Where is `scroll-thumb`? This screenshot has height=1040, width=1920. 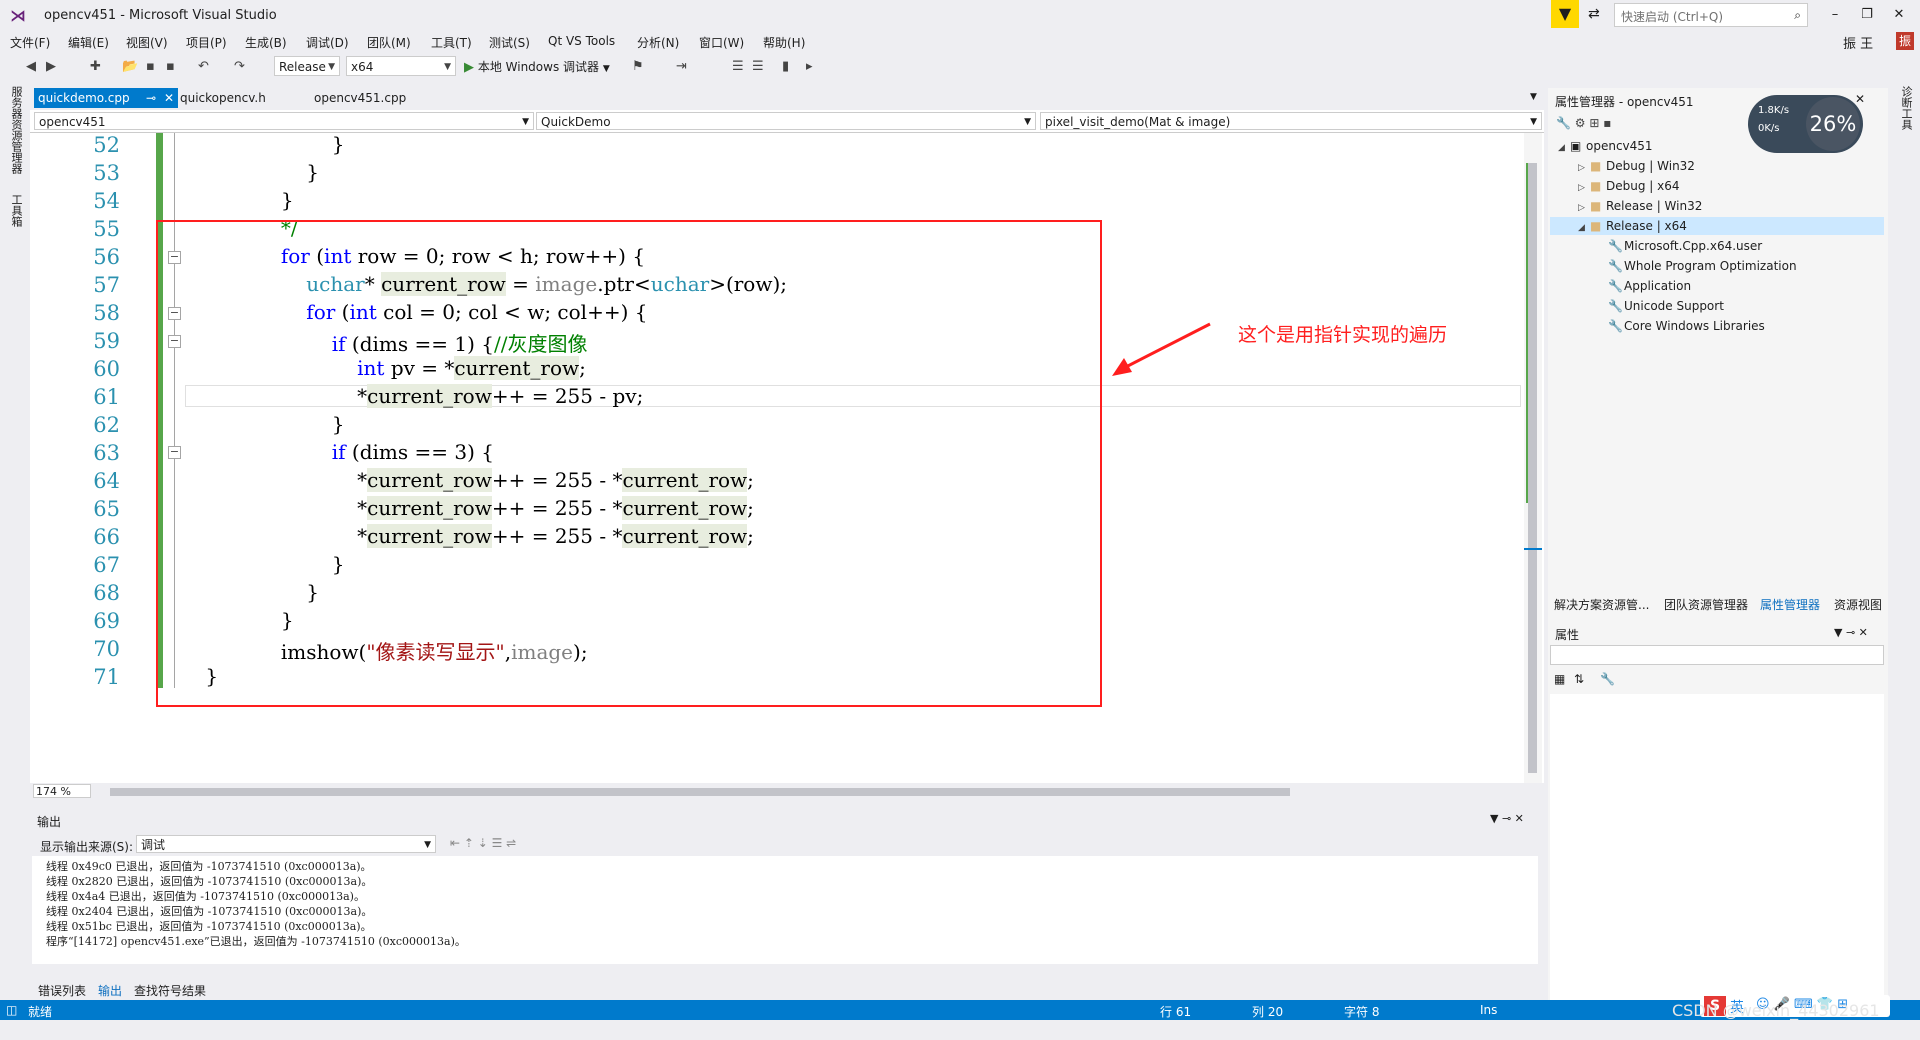 scroll-thumb is located at coordinates (1532, 468).